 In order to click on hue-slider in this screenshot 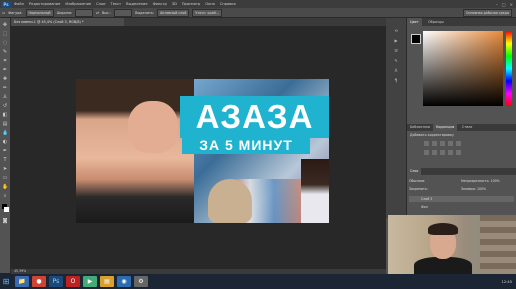, I will do `click(509, 68)`.